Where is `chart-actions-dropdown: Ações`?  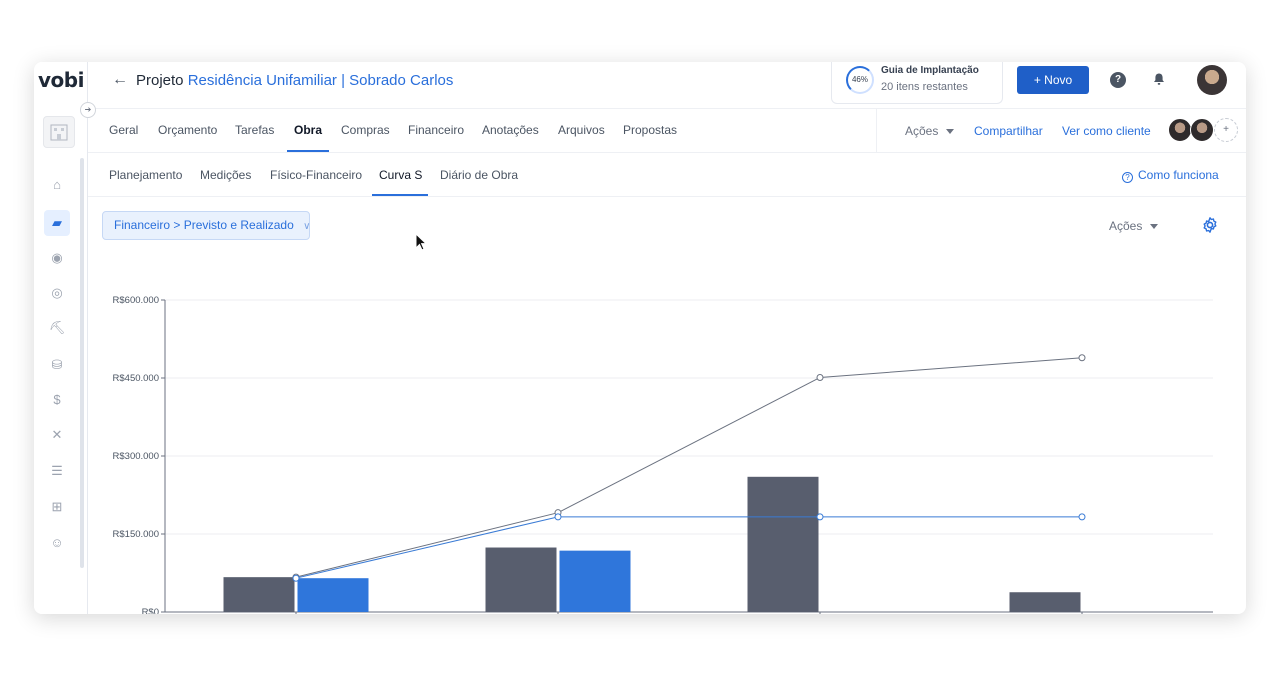
chart-actions-dropdown: Ações is located at coordinates (1134, 226).